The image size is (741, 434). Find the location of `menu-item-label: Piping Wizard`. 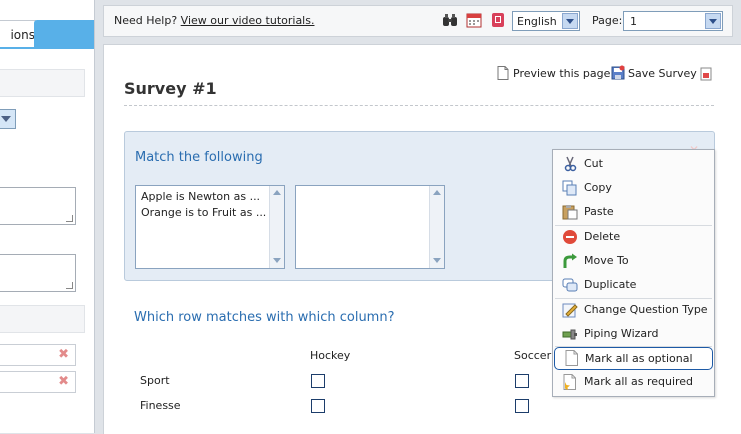

menu-item-label: Piping Wizard is located at coordinates (621, 333).